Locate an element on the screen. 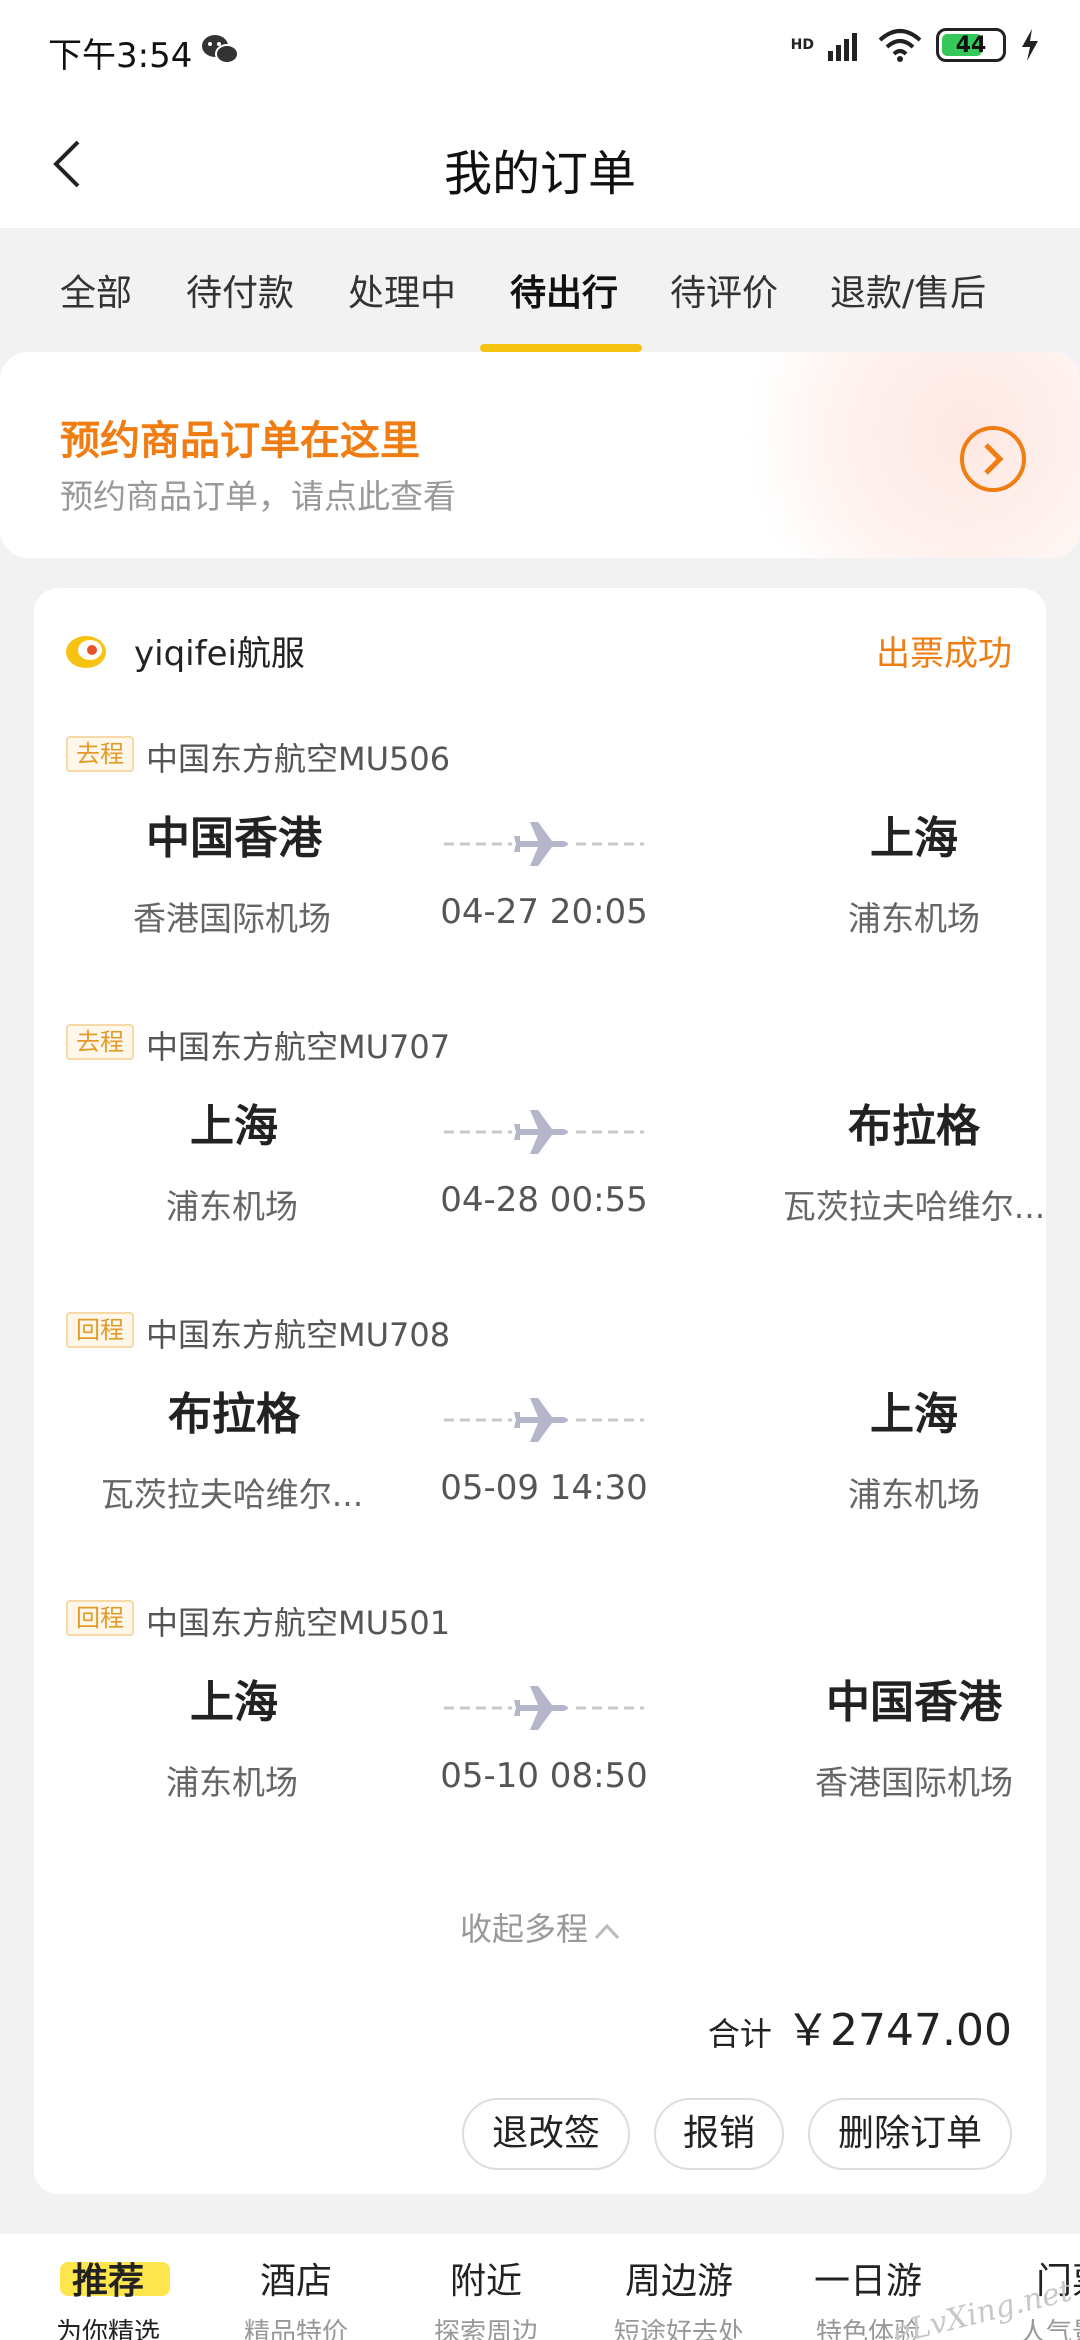 Image resolution: width=1080 pixels, height=2340 pixels. departure-datetime: 05-09 14:30 is located at coordinates (544, 1488).